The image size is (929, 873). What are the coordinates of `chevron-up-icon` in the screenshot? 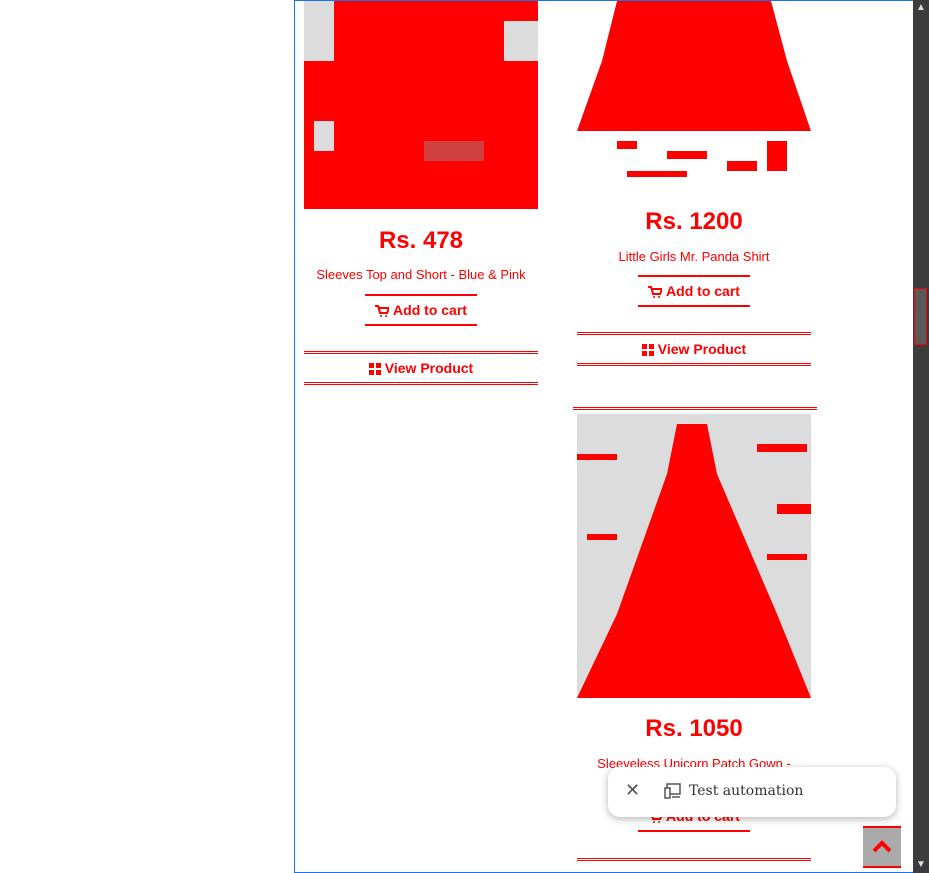 It's located at (882, 846).